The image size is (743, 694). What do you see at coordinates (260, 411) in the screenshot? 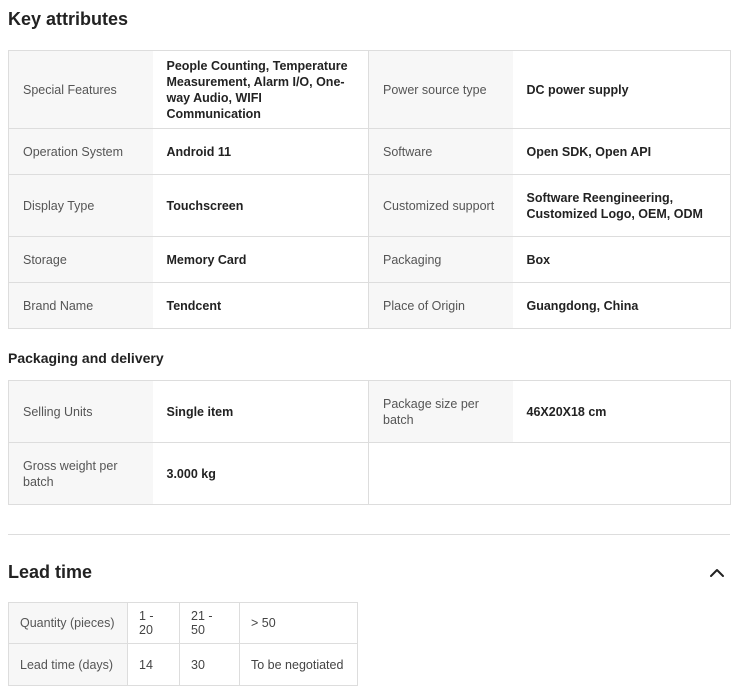
I see `attribute-value: Single item` at bounding box center [260, 411].